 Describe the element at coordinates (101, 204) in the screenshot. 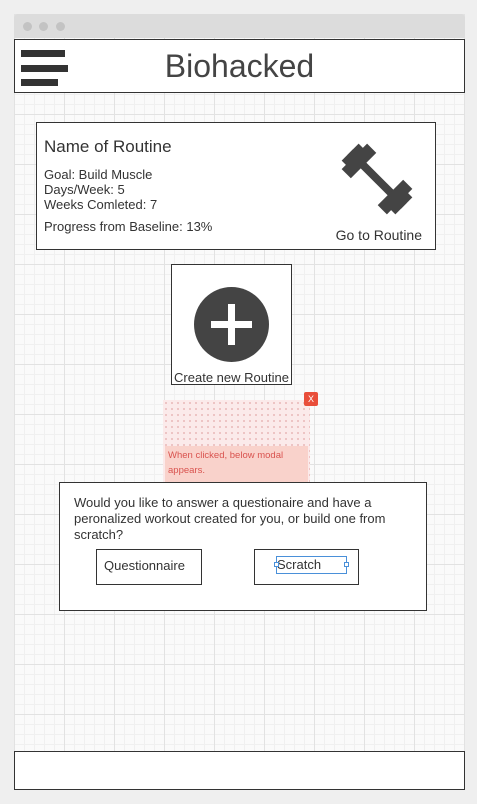

I see `routine-weeks-completed: Weeks Comleted: 7` at that location.